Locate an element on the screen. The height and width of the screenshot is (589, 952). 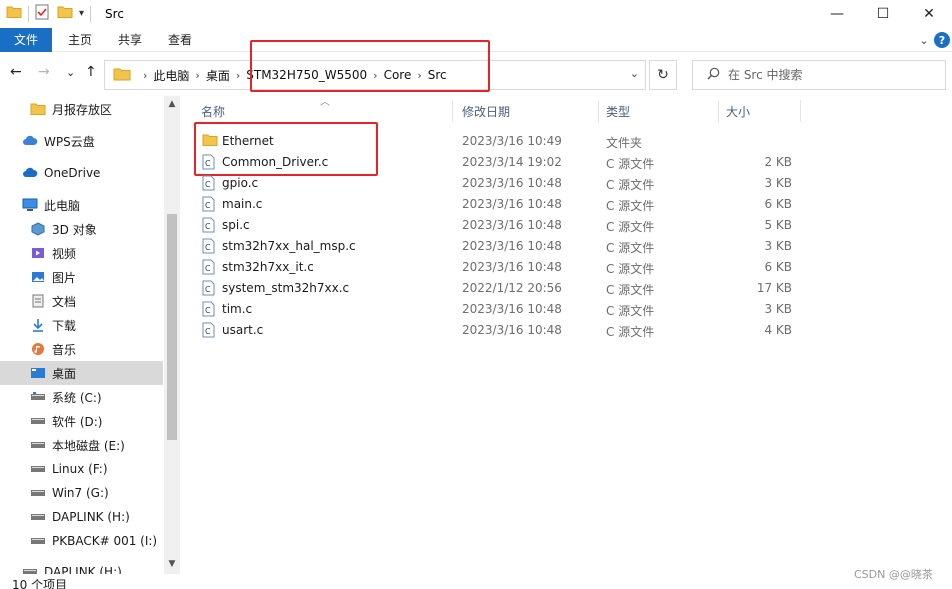
breadcrumb-this-pc: 此电脑 is located at coordinates (171, 75).